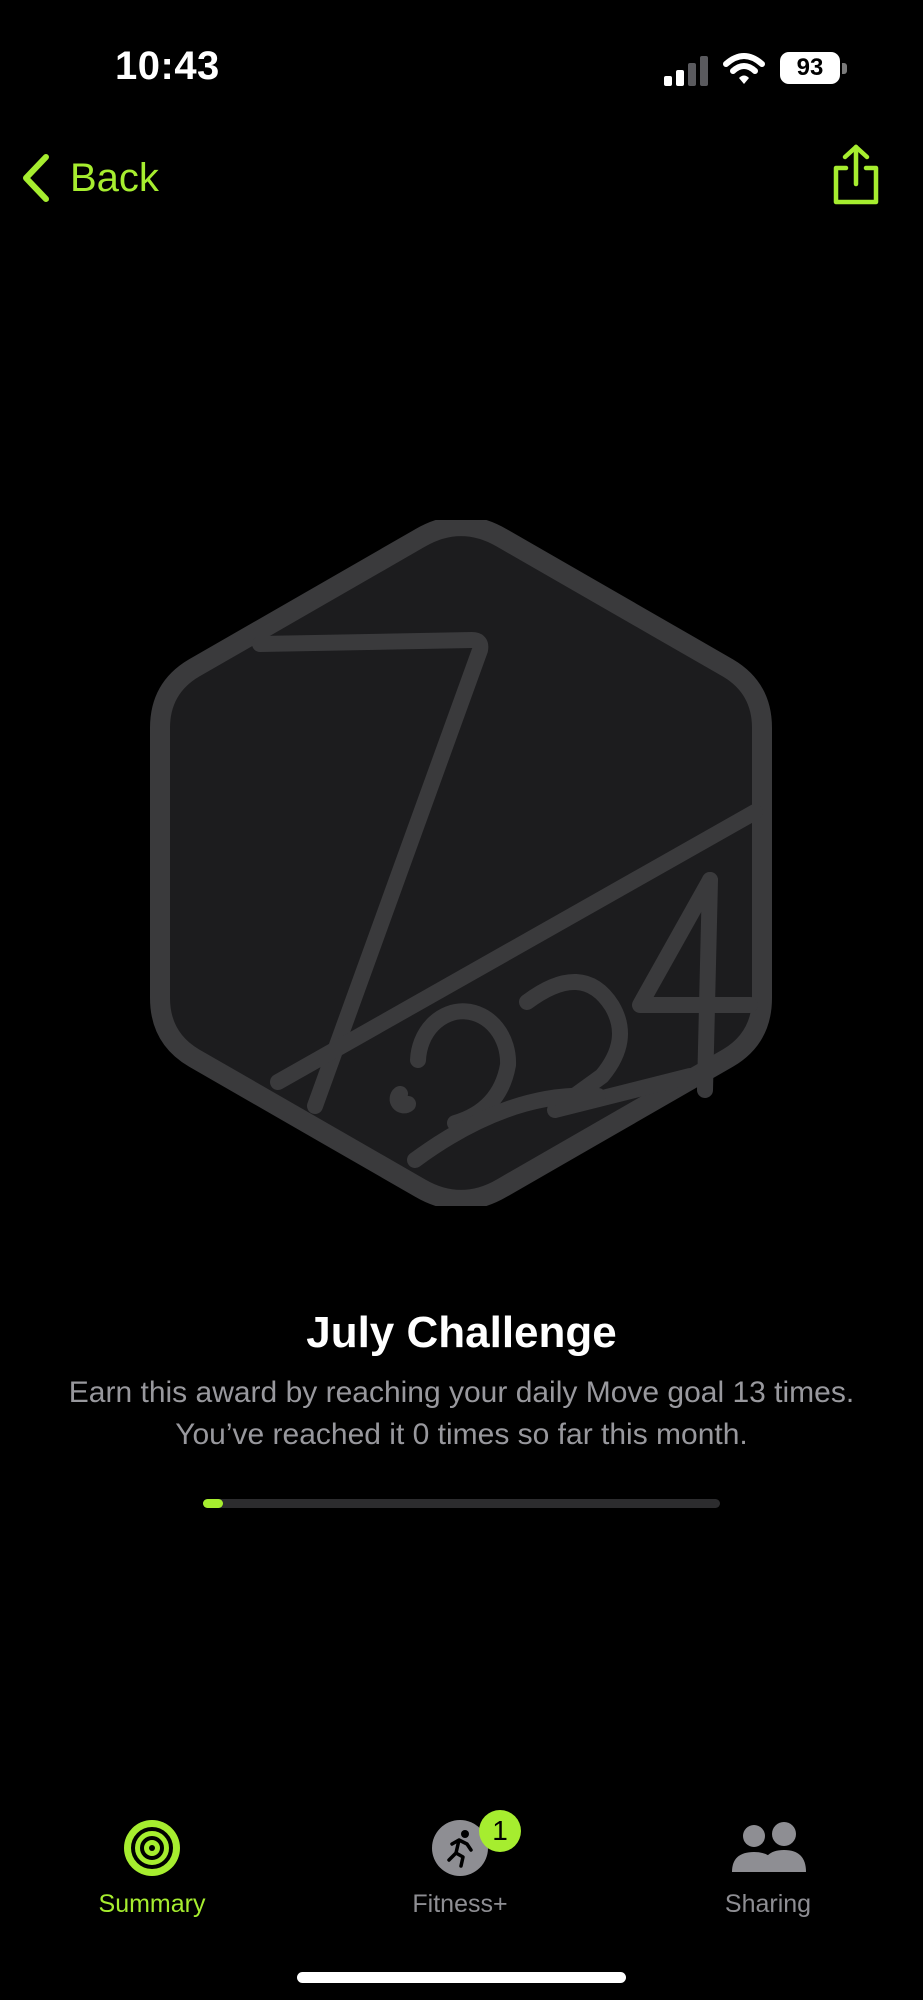 The height and width of the screenshot is (2000, 923). Describe the element at coordinates (686, 71) in the screenshot. I see `cellular-signal-icon` at that location.